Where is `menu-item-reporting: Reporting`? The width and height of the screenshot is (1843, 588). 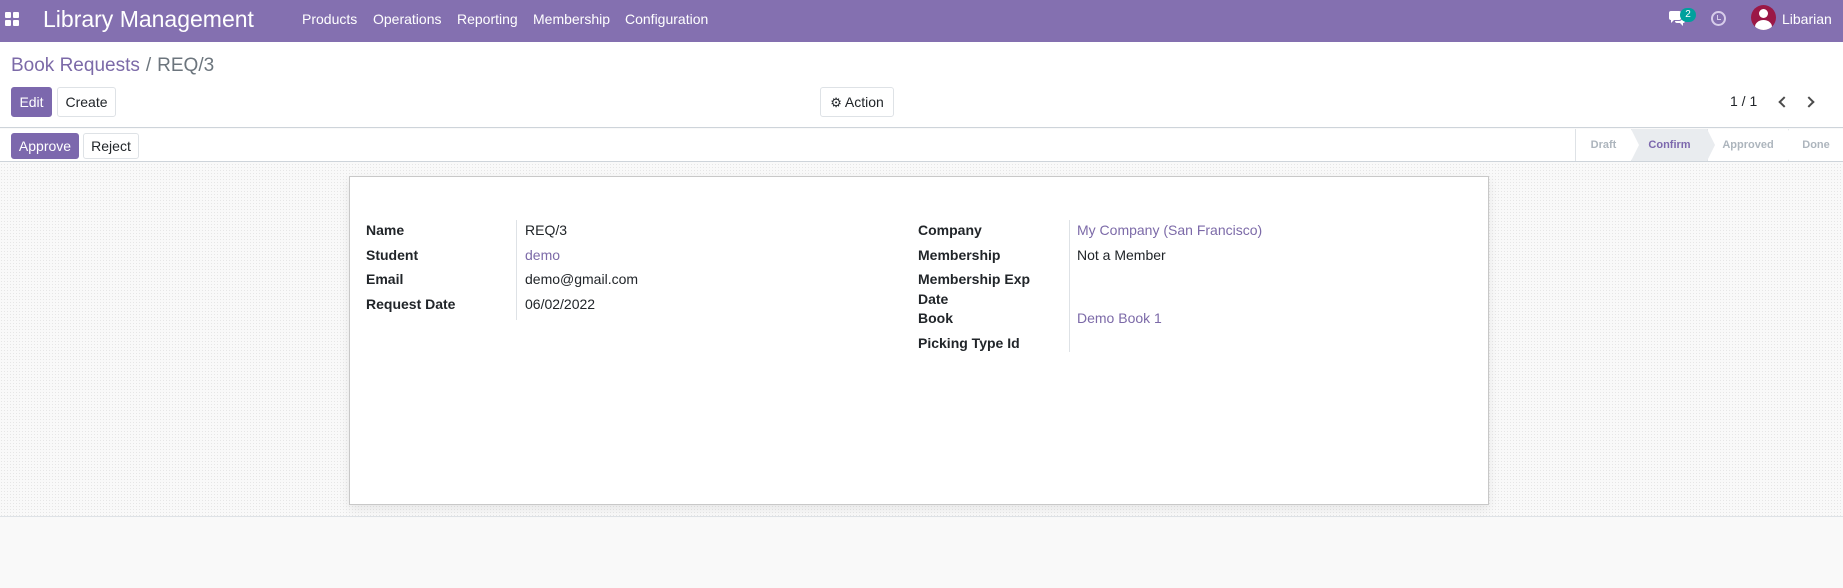 menu-item-reporting: Reporting is located at coordinates (487, 19).